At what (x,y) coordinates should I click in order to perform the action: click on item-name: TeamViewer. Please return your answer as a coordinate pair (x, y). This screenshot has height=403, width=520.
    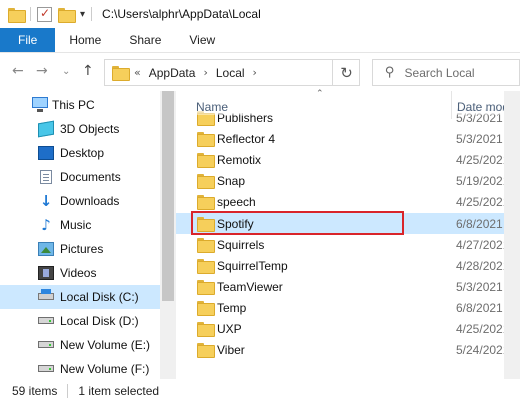
    Looking at the image, I should click on (250, 287).